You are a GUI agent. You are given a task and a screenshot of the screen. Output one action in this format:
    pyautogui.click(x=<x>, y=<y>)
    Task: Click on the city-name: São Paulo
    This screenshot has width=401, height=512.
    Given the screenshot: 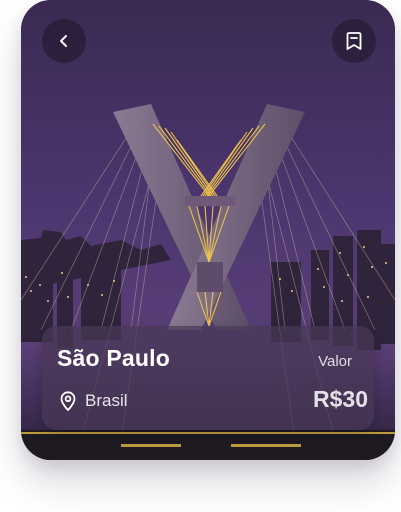 What is the action you would take?
    pyautogui.click(x=113, y=358)
    